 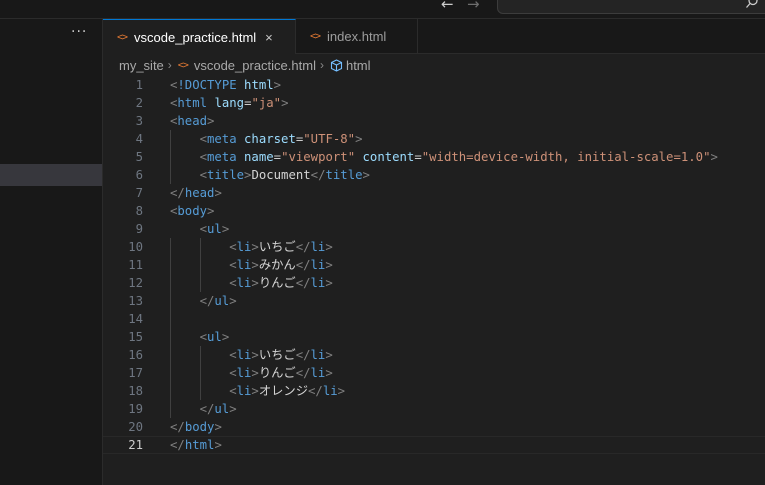 What do you see at coordinates (139, 229) in the screenshot?
I see `line-number: 9` at bounding box center [139, 229].